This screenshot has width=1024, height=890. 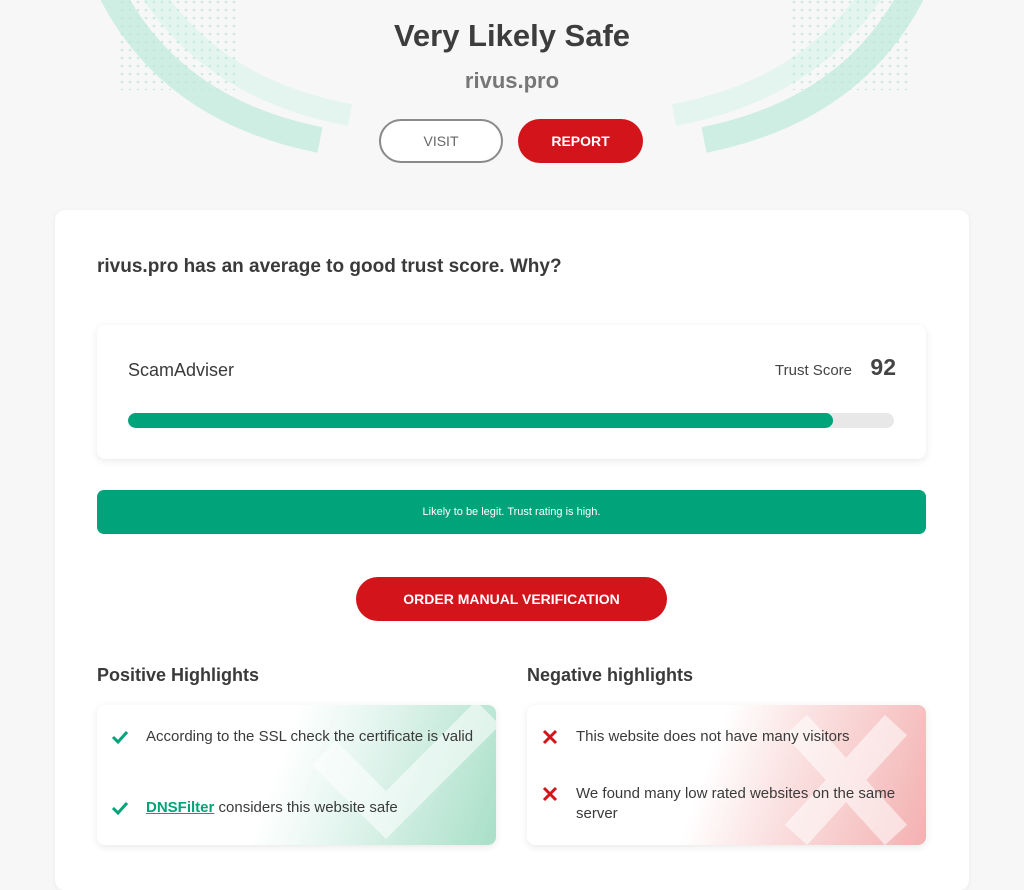 What do you see at coordinates (713, 736) in the screenshot?
I see `negative-highlight-text: This website does not have many visitors` at bounding box center [713, 736].